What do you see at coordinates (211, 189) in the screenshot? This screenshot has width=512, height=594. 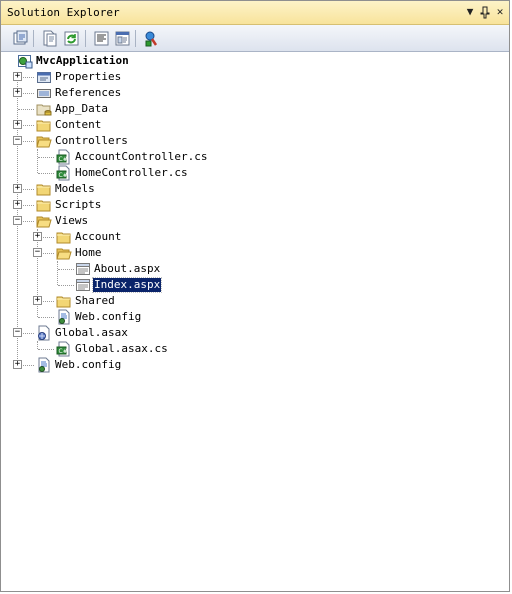 I see `tree-item-models: + Models` at bounding box center [211, 189].